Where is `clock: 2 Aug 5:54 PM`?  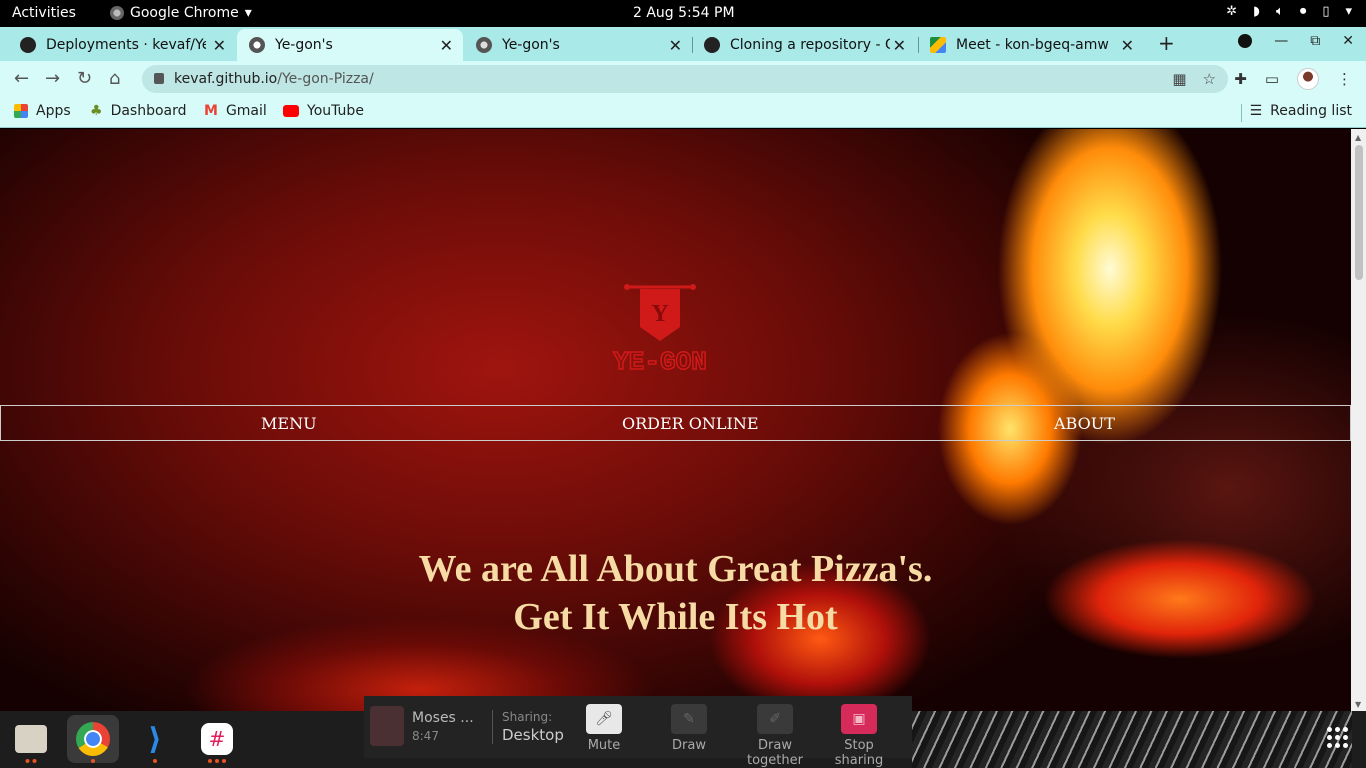 clock: 2 Aug 5:54 PM is located at coordinates (684, 13).